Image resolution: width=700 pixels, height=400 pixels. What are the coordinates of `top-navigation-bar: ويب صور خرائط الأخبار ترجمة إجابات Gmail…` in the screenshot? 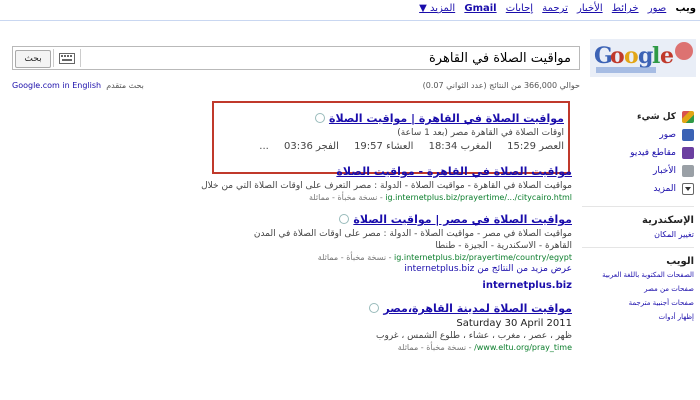 It's located at (350, 10).